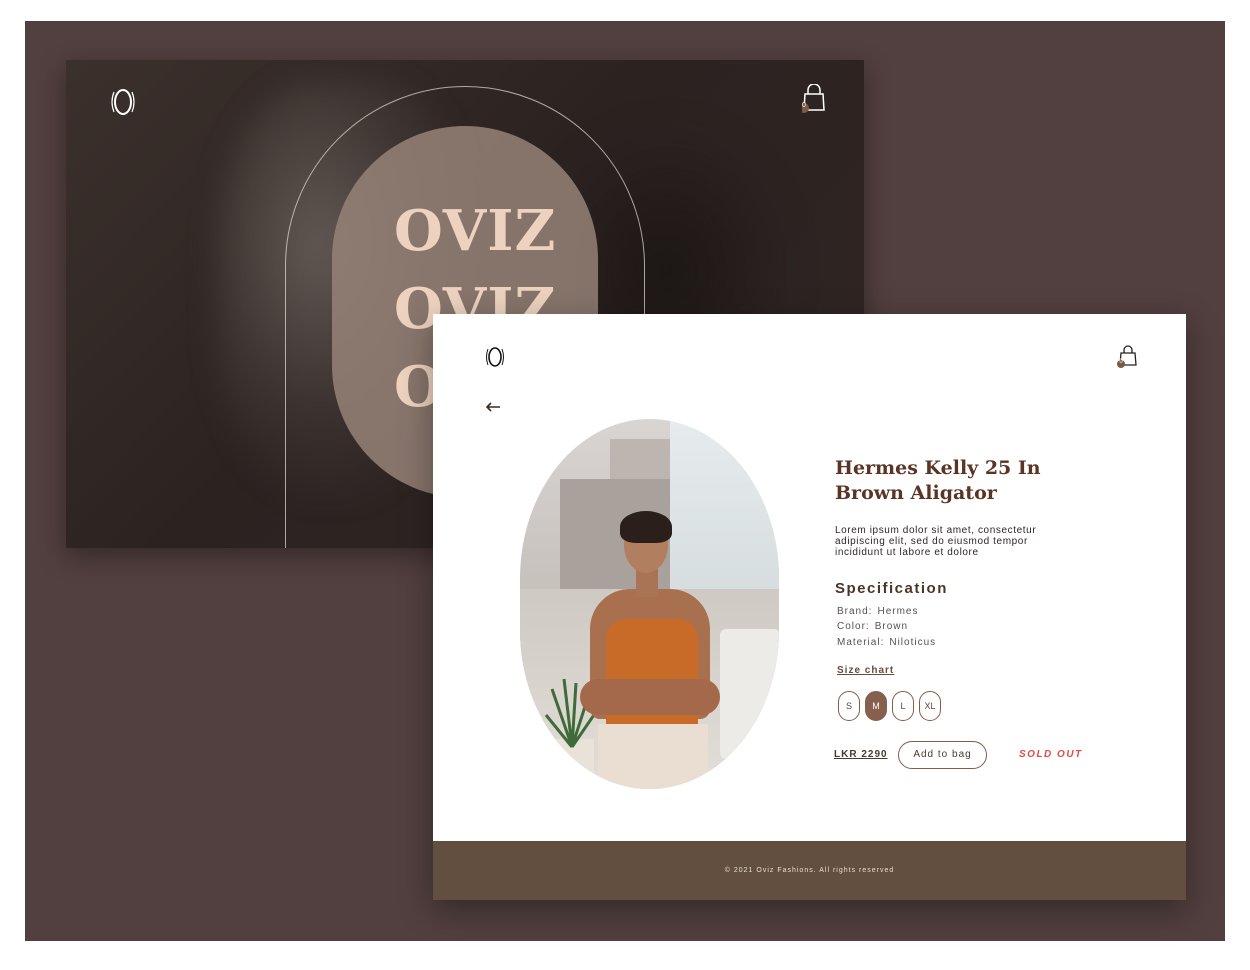  What do you see at coordinates (649, 604) in the screenshot?
I see `product-image` at bounding box center [649, 604].